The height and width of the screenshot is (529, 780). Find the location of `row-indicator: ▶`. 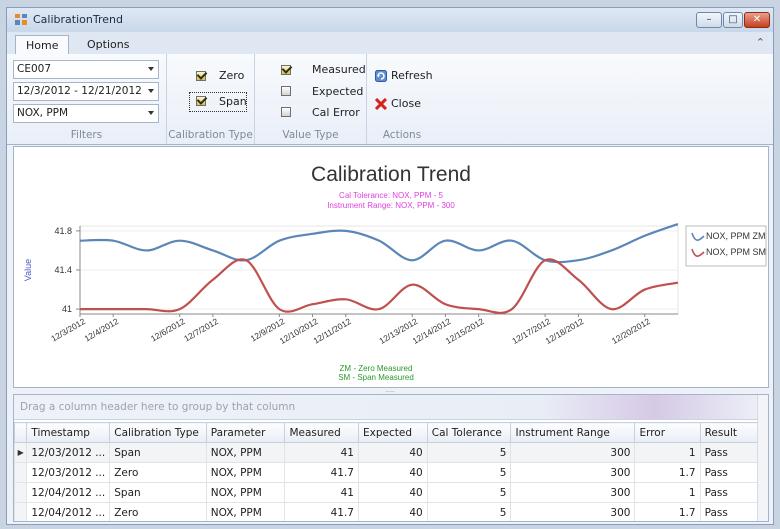

row-indicator: ▶ is located at coordinates (21, 452).